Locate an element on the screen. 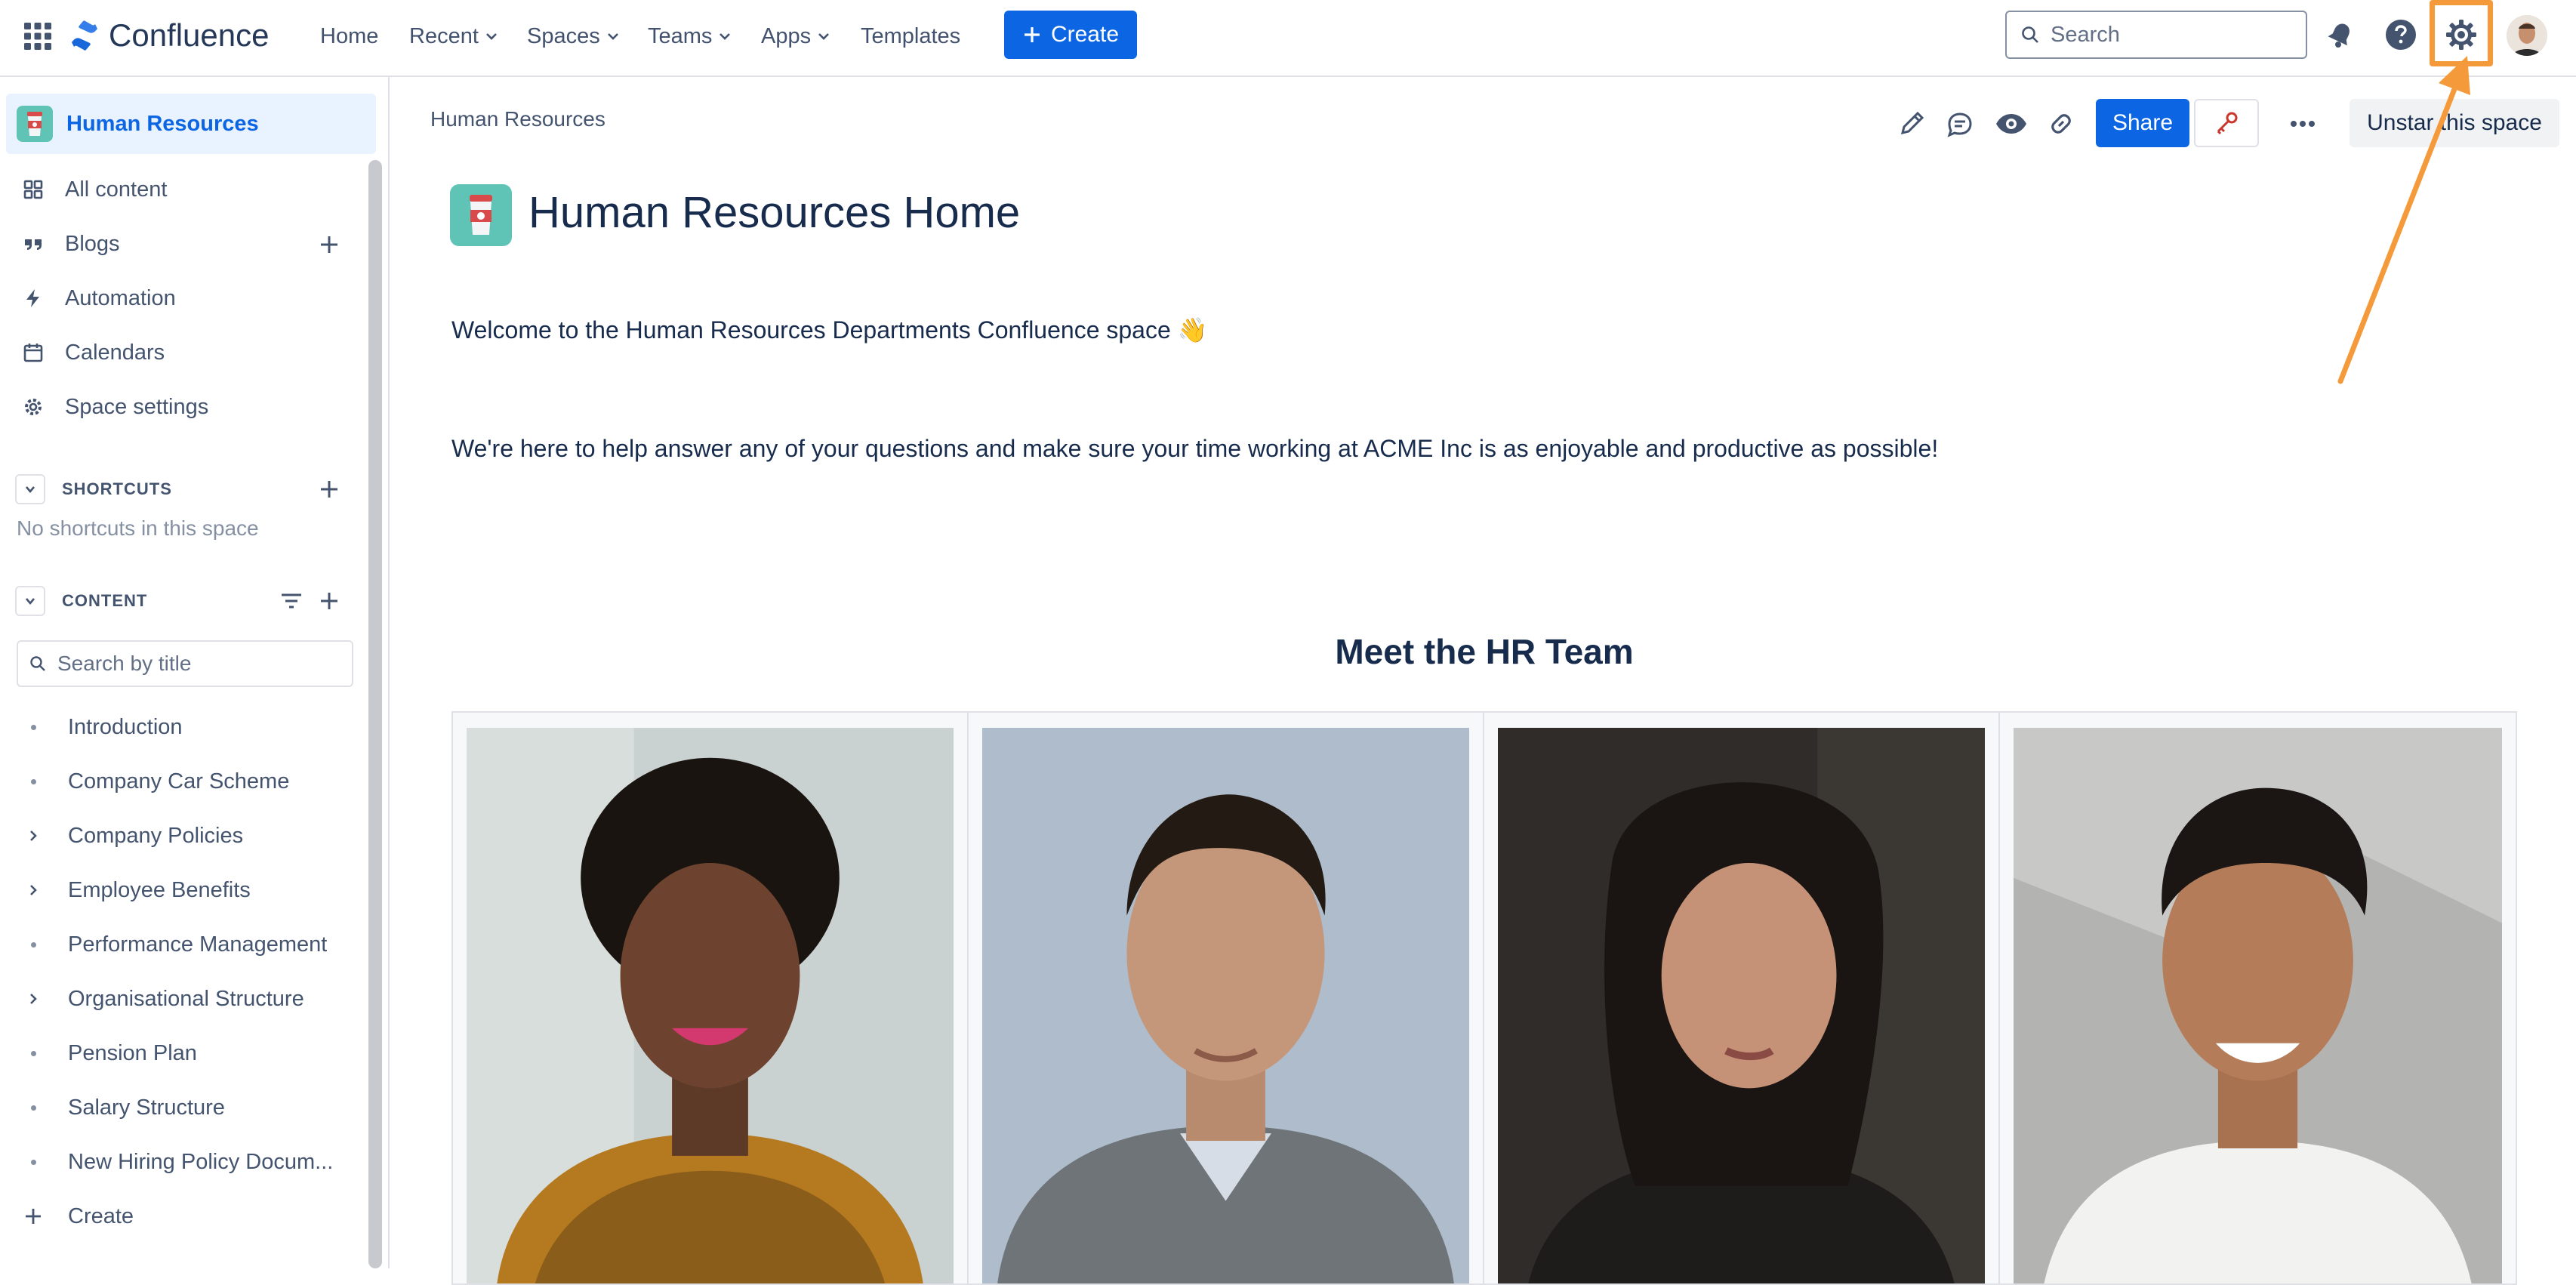  tree-item-label: Organisational Structure is located at coordinates (186, 998).